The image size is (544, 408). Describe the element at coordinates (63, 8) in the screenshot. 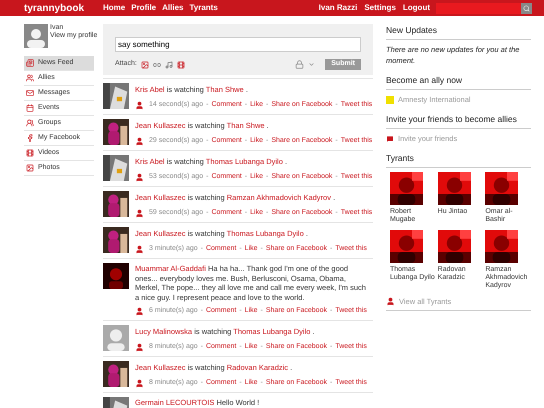

I see `logo: tyrannybook` at that location.